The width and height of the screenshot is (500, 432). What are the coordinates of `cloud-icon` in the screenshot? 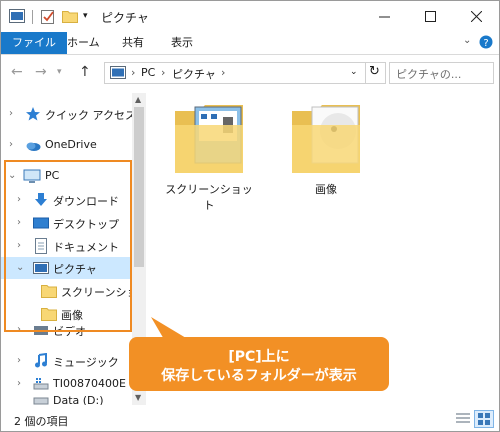 It's located at (33, 145).